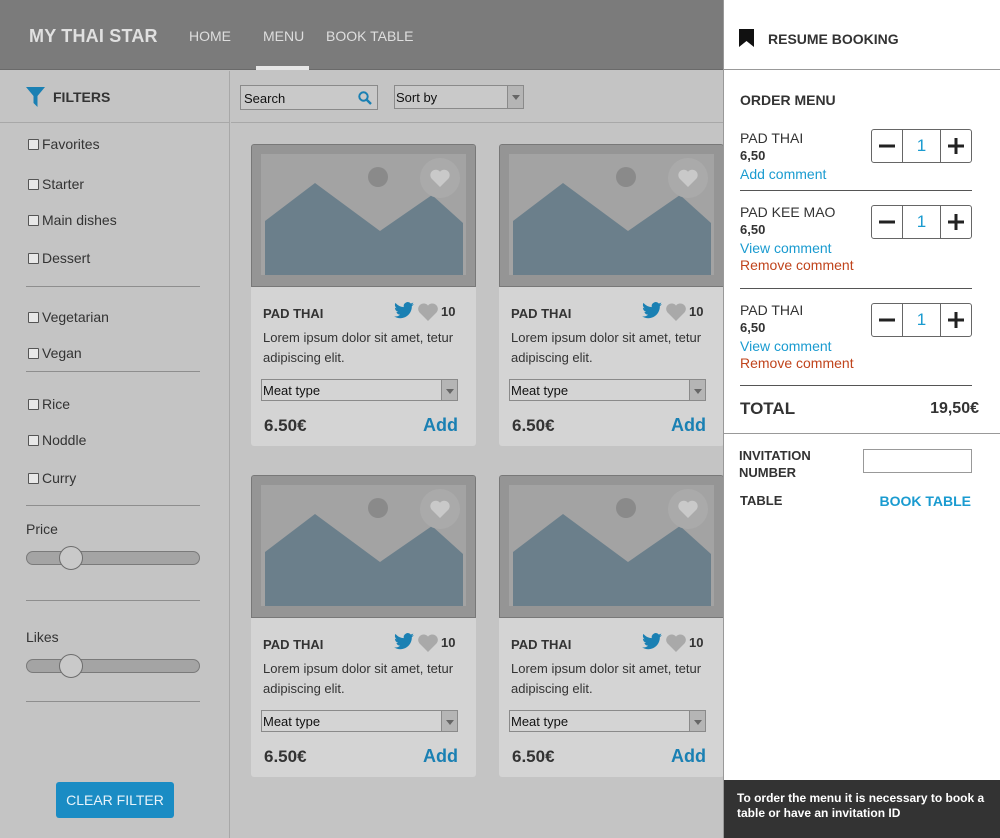  Describe the element at coordinates (775, 464) in the screenshot. I see `invitation-number-label: INVITATION NUMBER` at that location.